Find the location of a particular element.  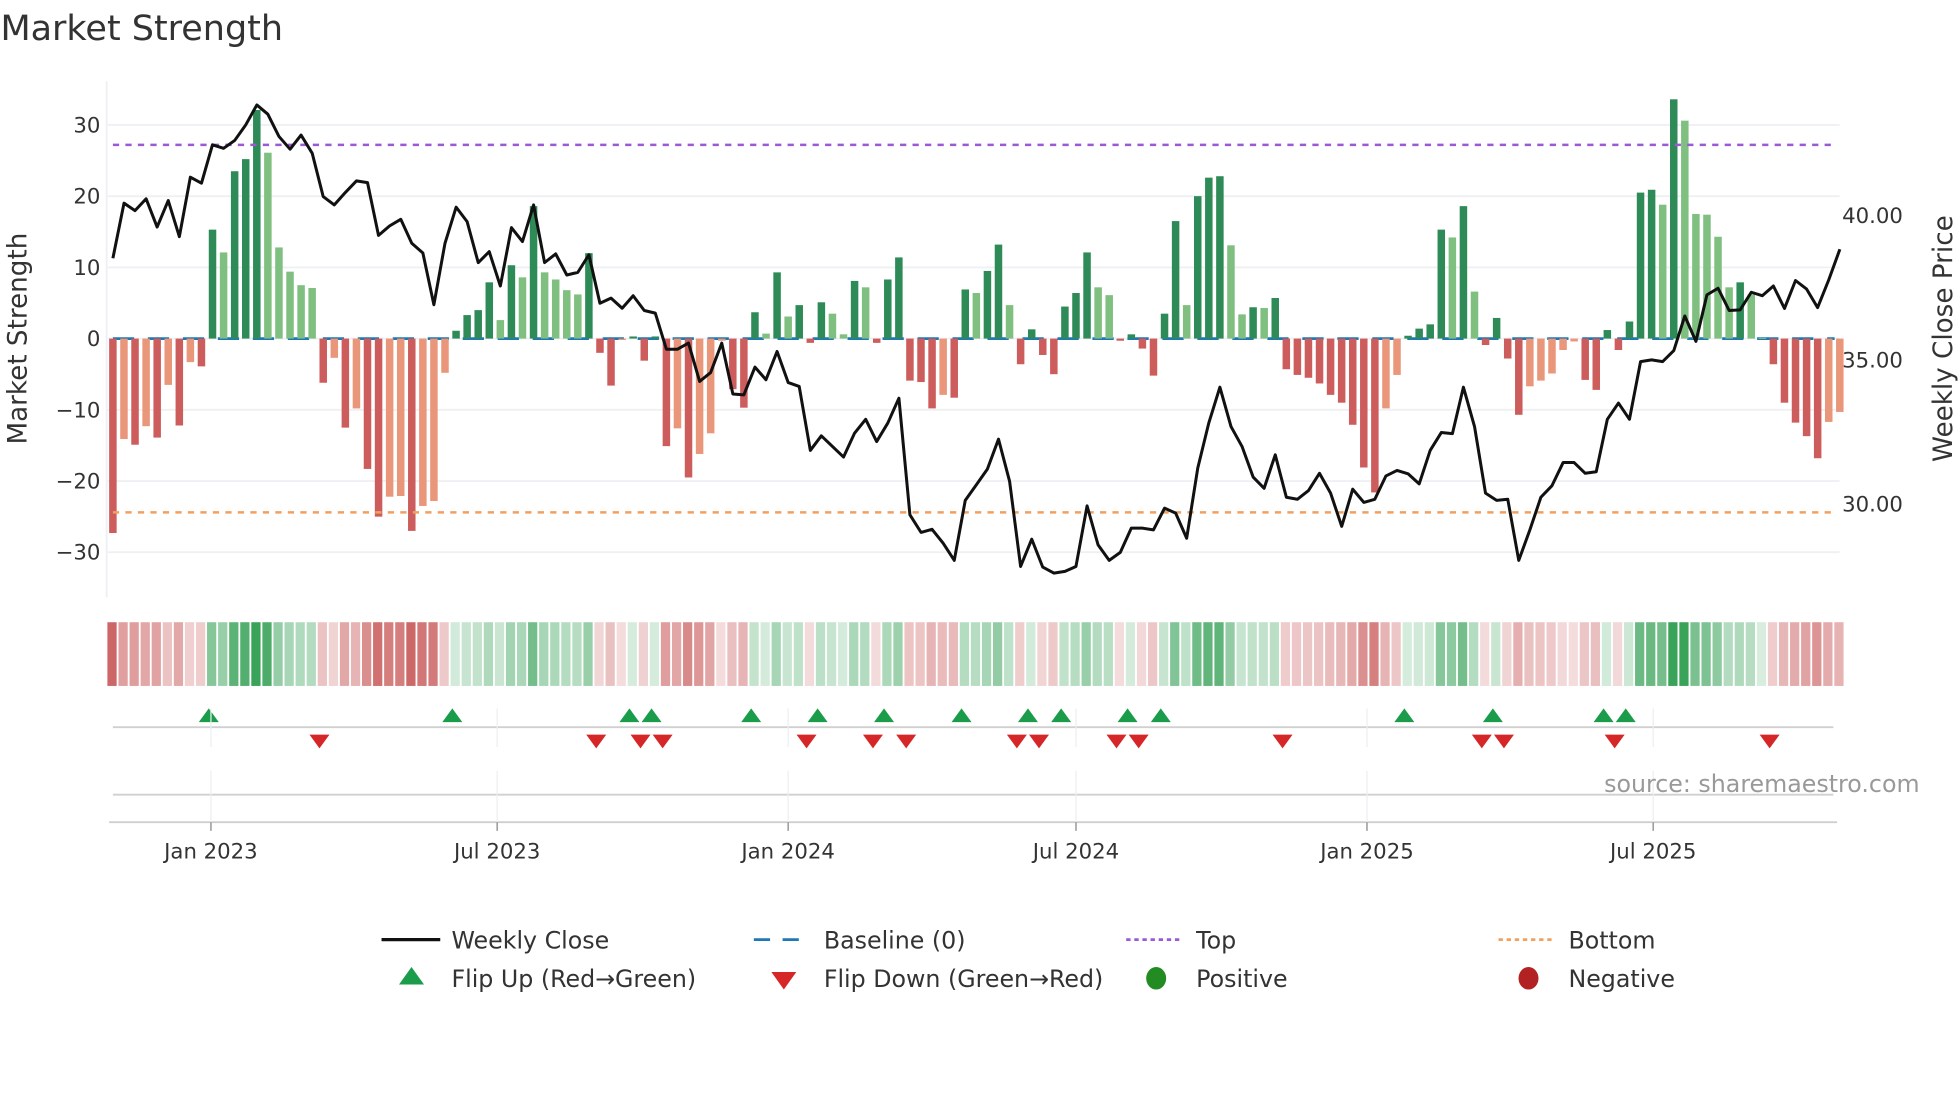

triangle-down-icon is located at coordinates (784, 981).